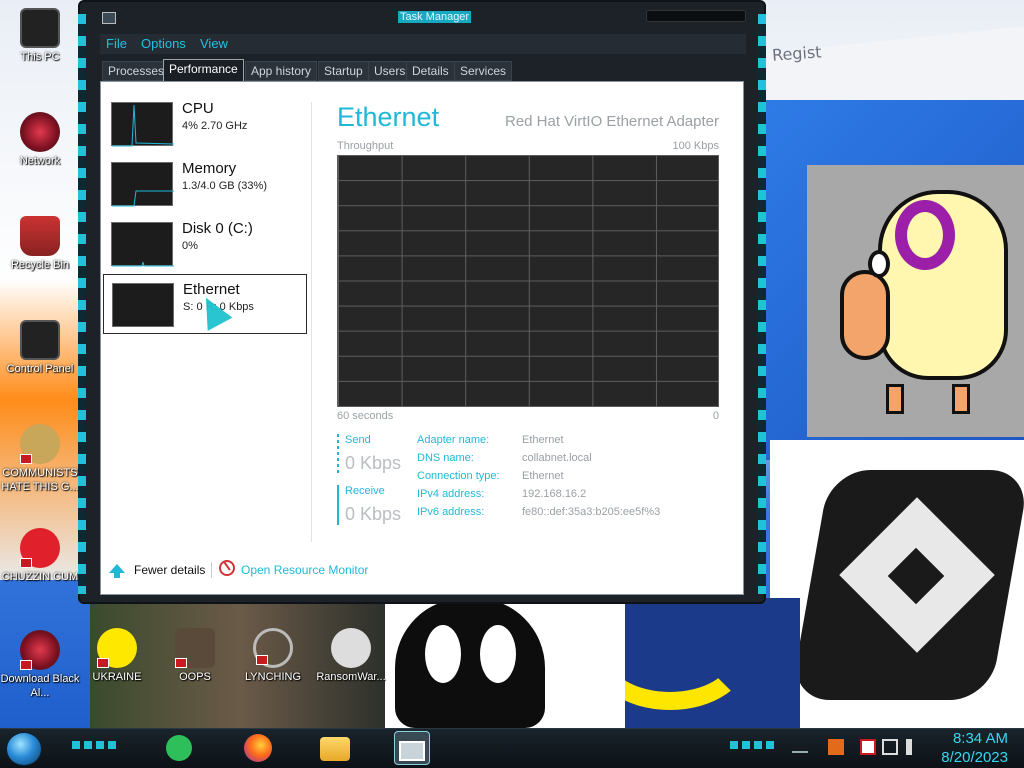 This screenshot has width=1024, height=768. I want to click on panel-title: Ethernet, so click(388, 117).